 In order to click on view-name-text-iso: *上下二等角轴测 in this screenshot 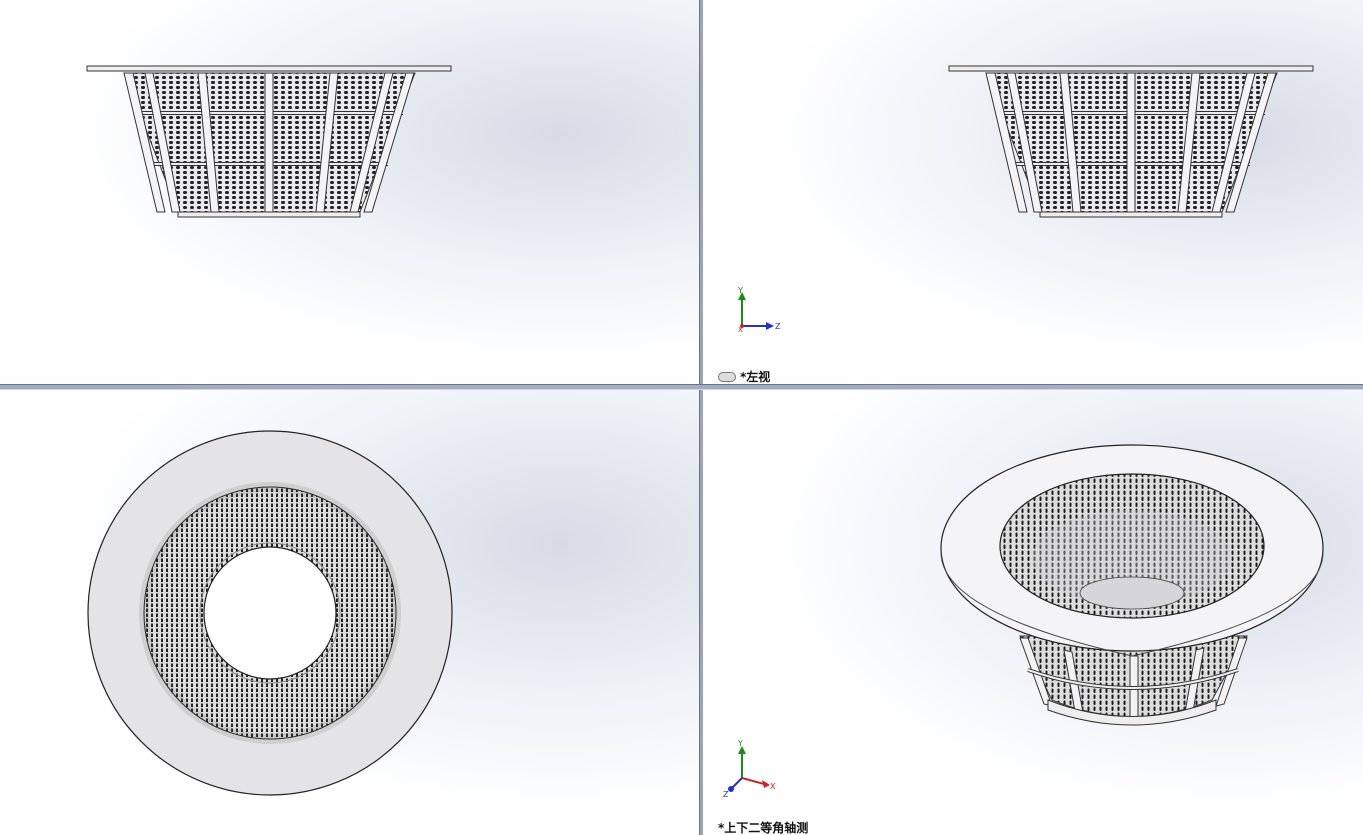, I will do `click(763, 828)`.